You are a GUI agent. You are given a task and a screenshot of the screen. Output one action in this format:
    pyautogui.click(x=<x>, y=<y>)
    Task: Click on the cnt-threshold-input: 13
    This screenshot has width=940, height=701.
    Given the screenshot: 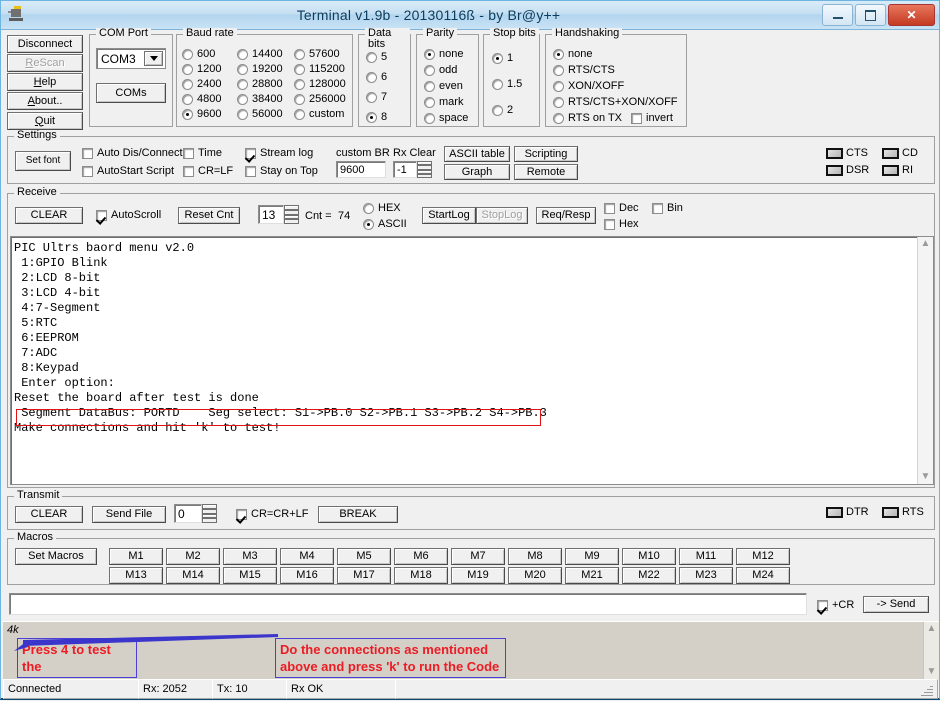 What is the action you would take?
    pyautogui.click(x=271, y=214)
    